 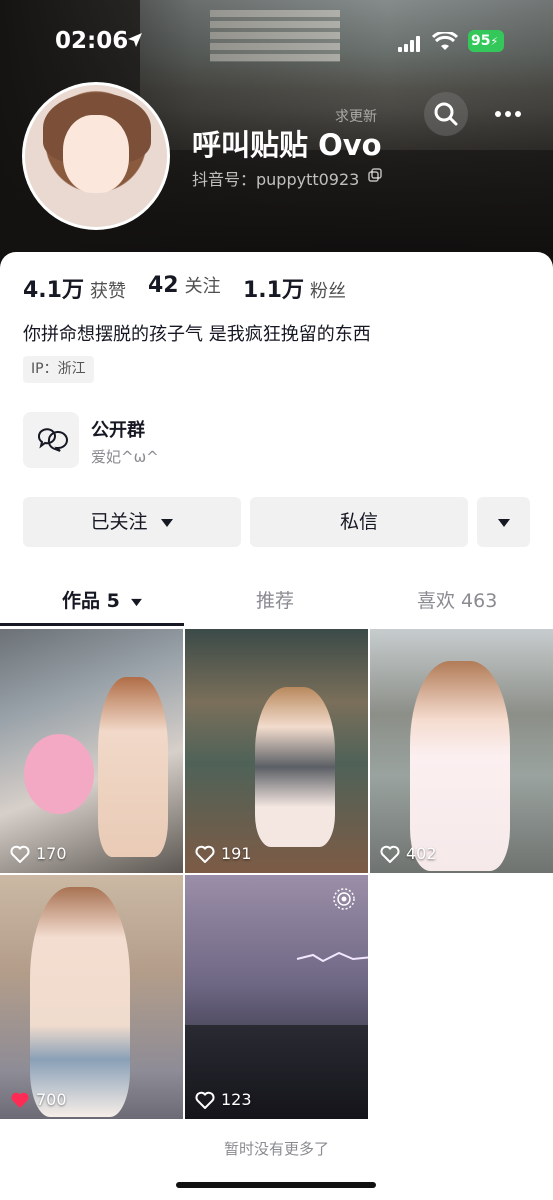 What do you see at coordinates (276, 997) in the screenshot?
I see `video-thumbnail: 123` at bounding box center [276, 997].